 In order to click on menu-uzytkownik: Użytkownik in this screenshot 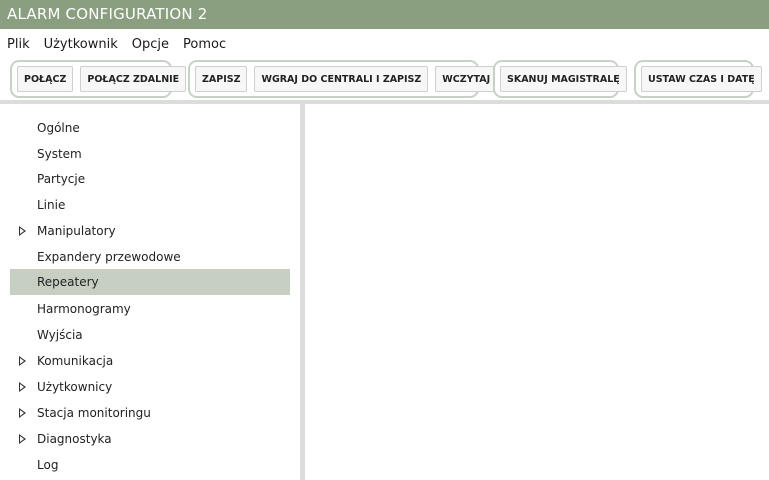, I will do `click(81, 44)`.